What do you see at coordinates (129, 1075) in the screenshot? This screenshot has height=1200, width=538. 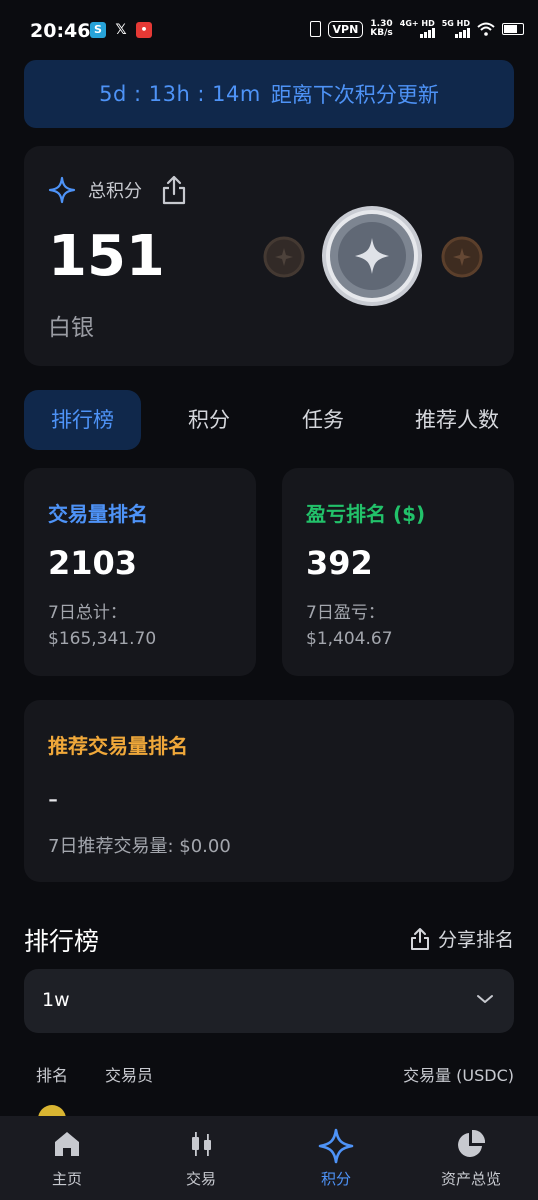 I see `column-trader: 交易员` at bounding box center [129, 1075].